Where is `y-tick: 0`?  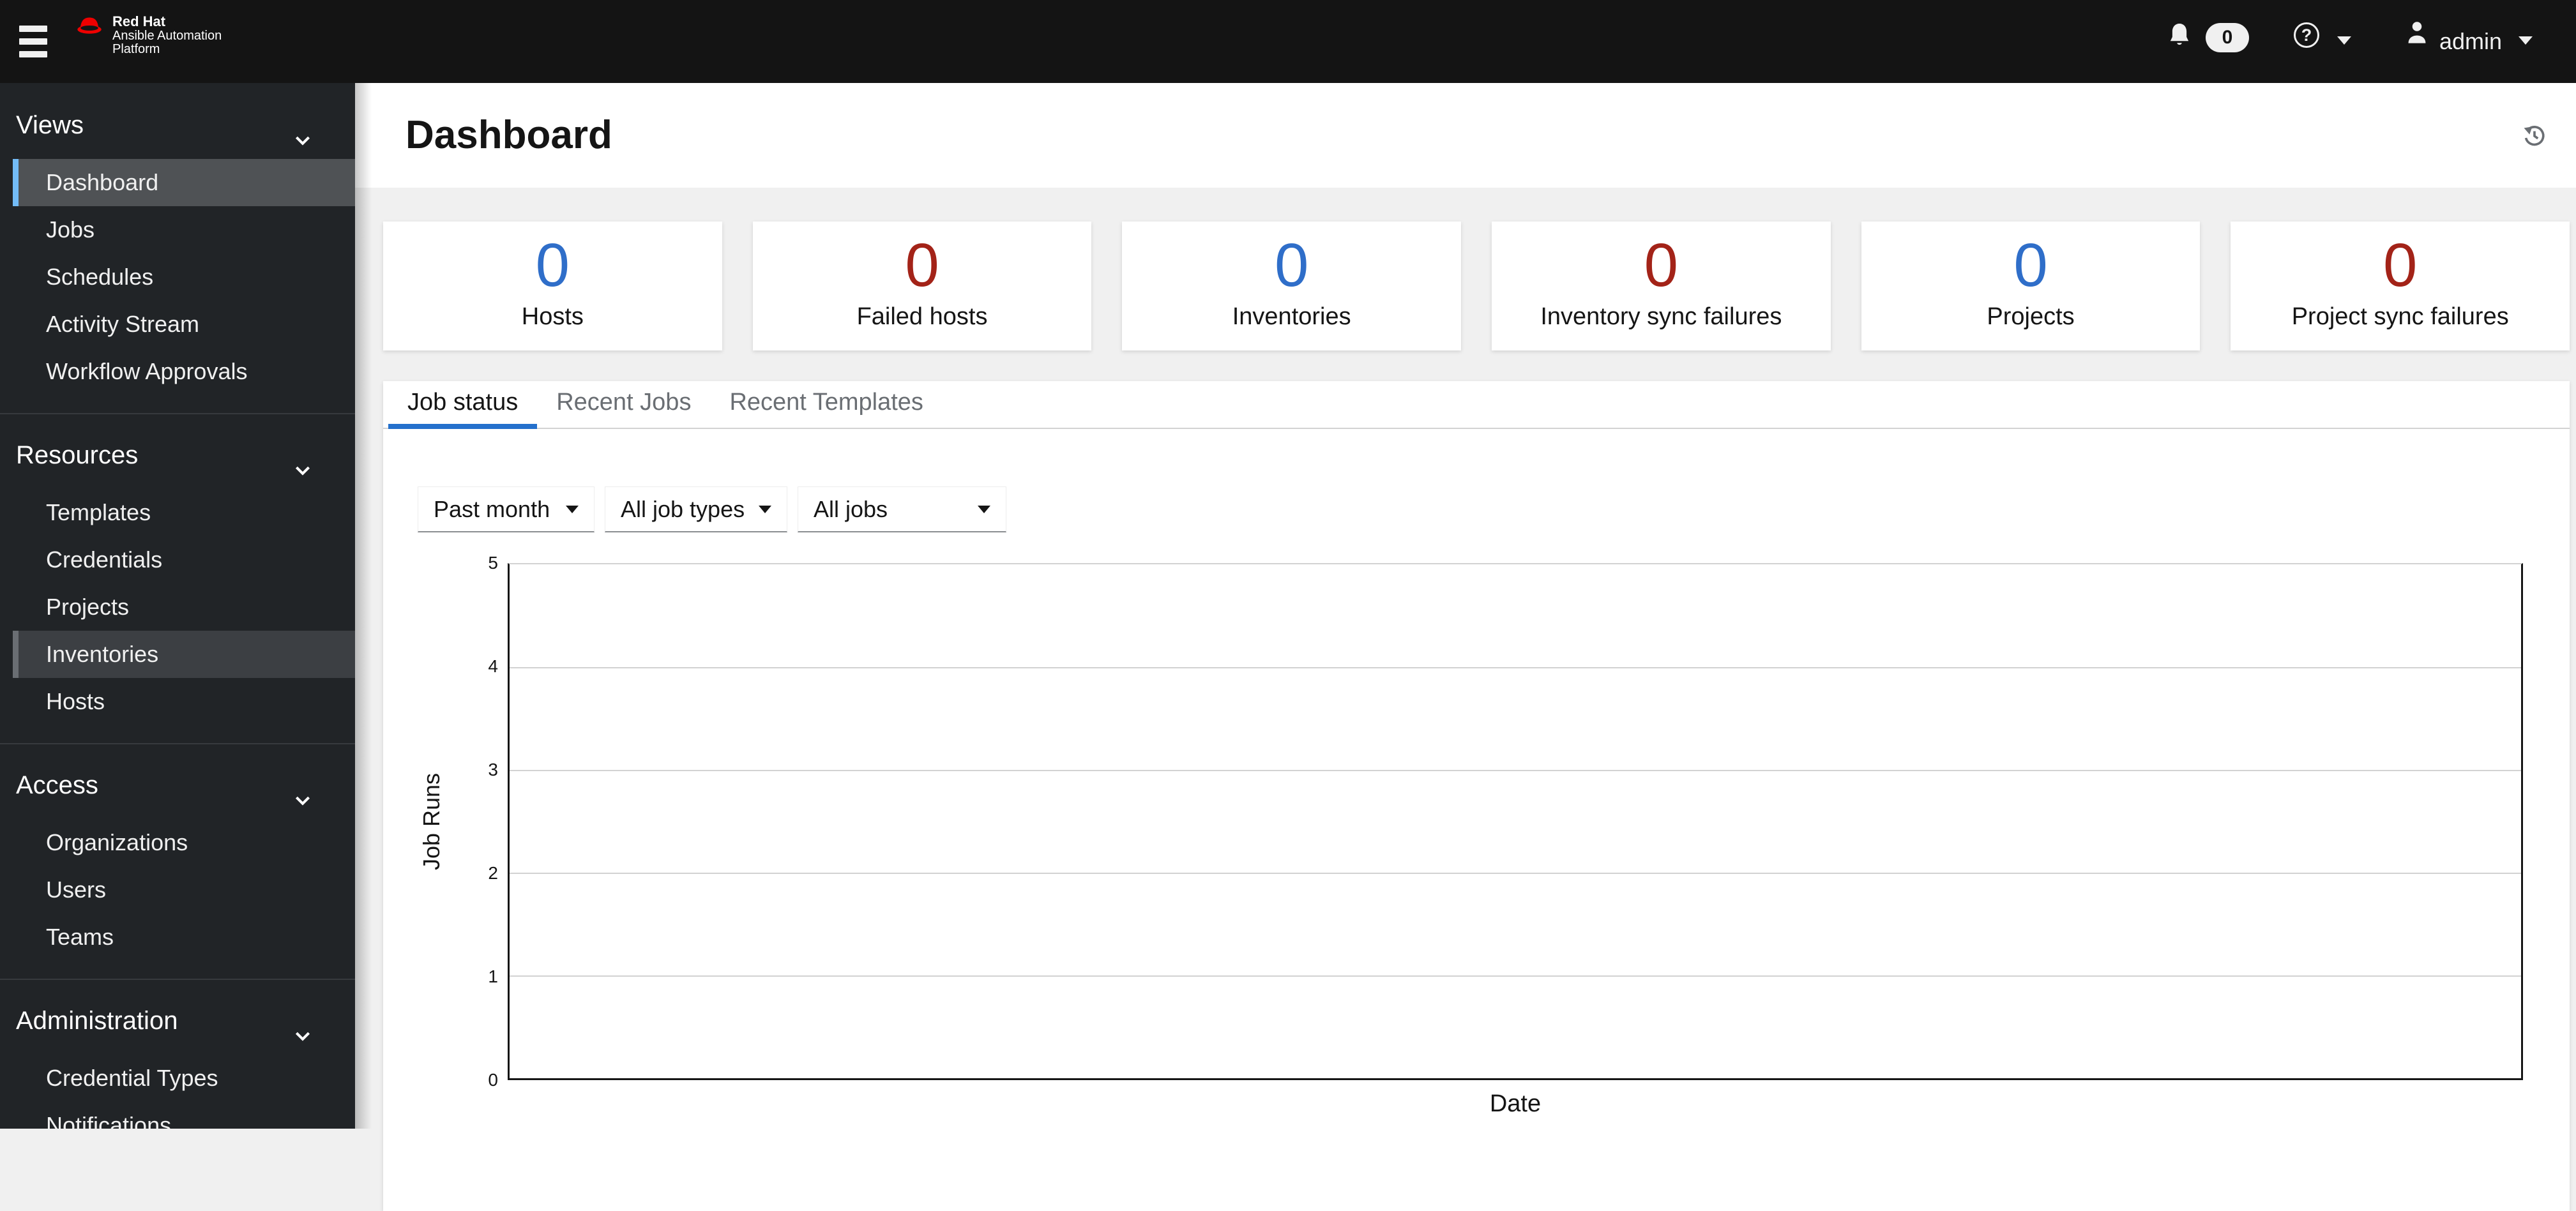 y-tick: 0 is located at coordinates (493, 1080).